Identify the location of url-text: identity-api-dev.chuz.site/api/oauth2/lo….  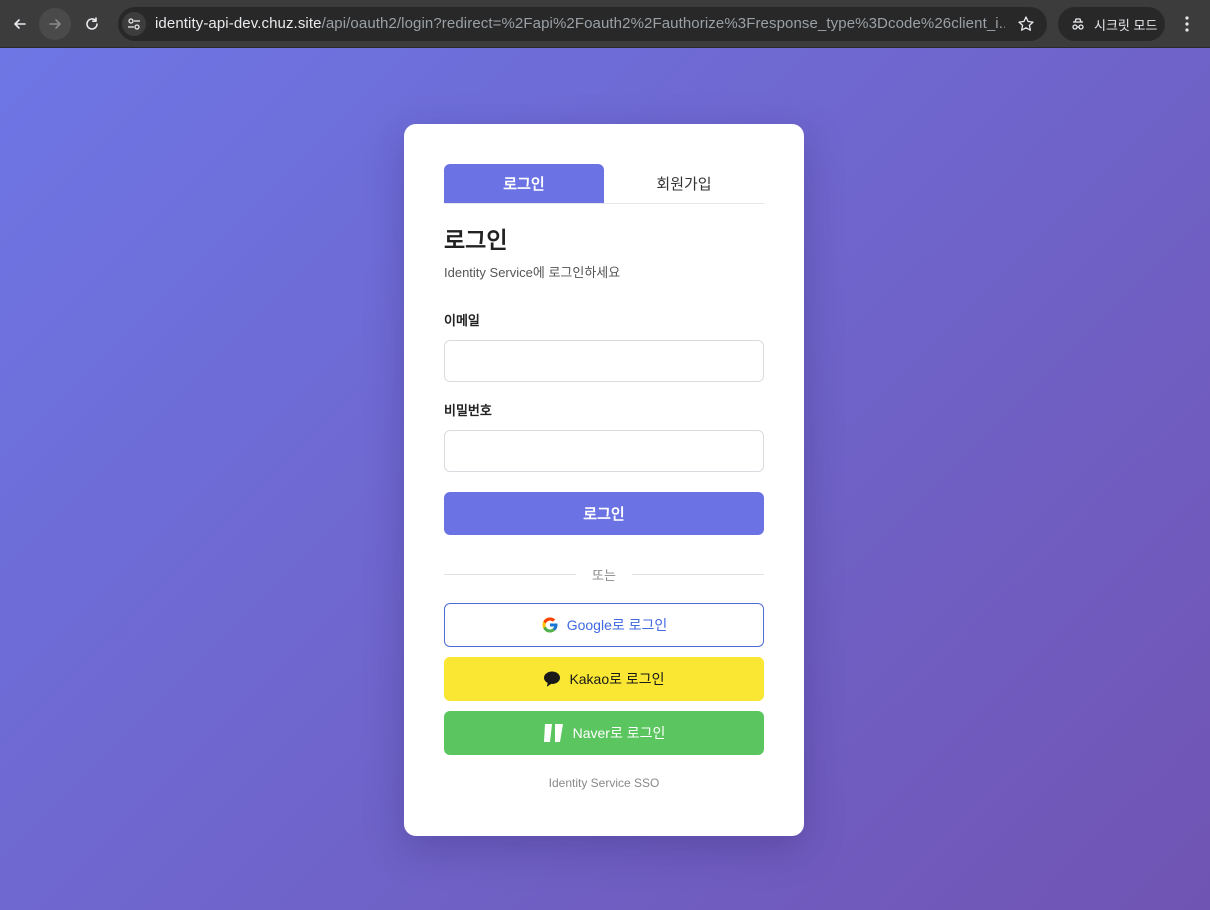
(580, 24).